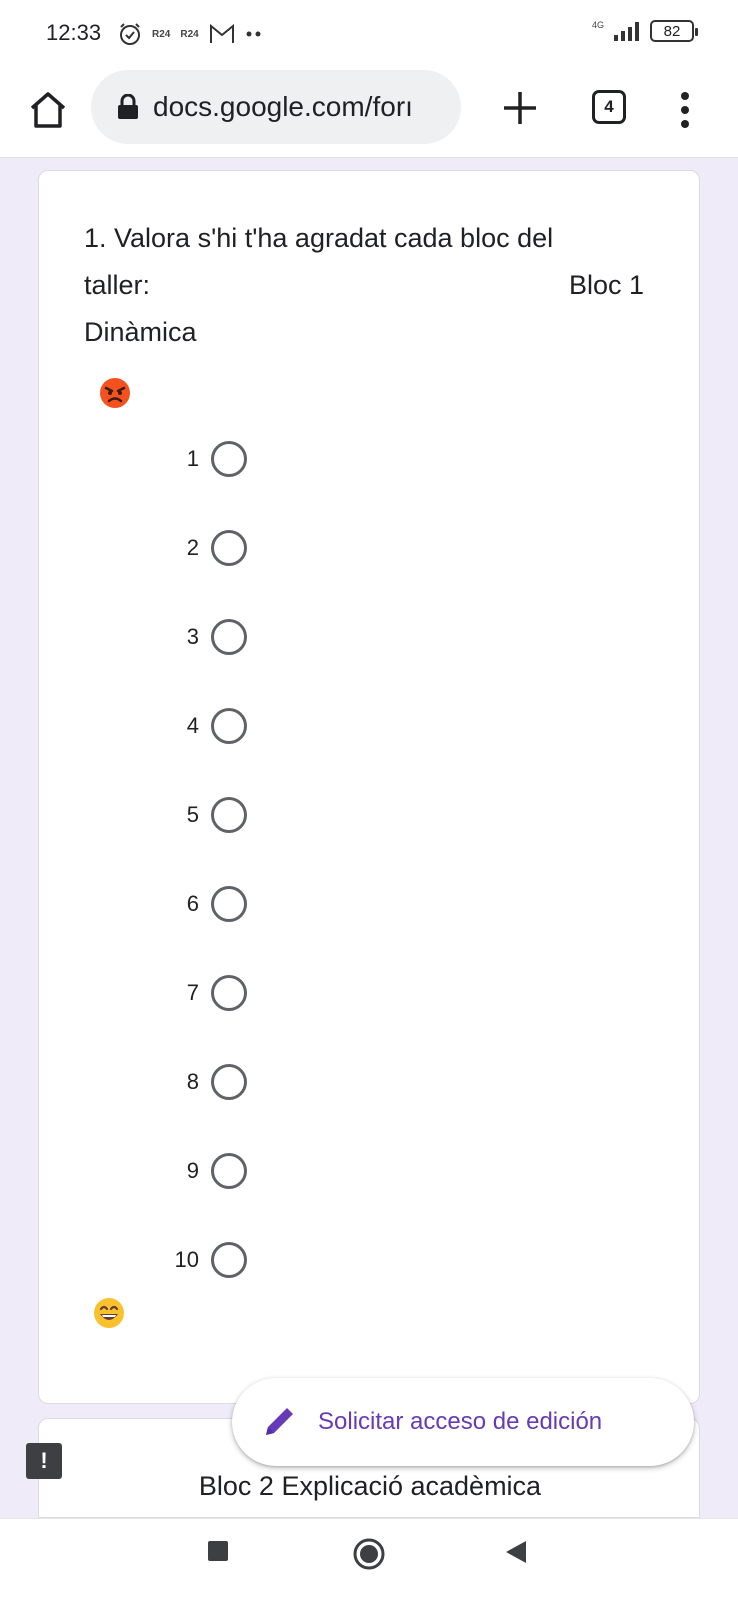 This screenshot has width=738, height=1600. I want to click on scale-option-label: 3, so click(192, 636).